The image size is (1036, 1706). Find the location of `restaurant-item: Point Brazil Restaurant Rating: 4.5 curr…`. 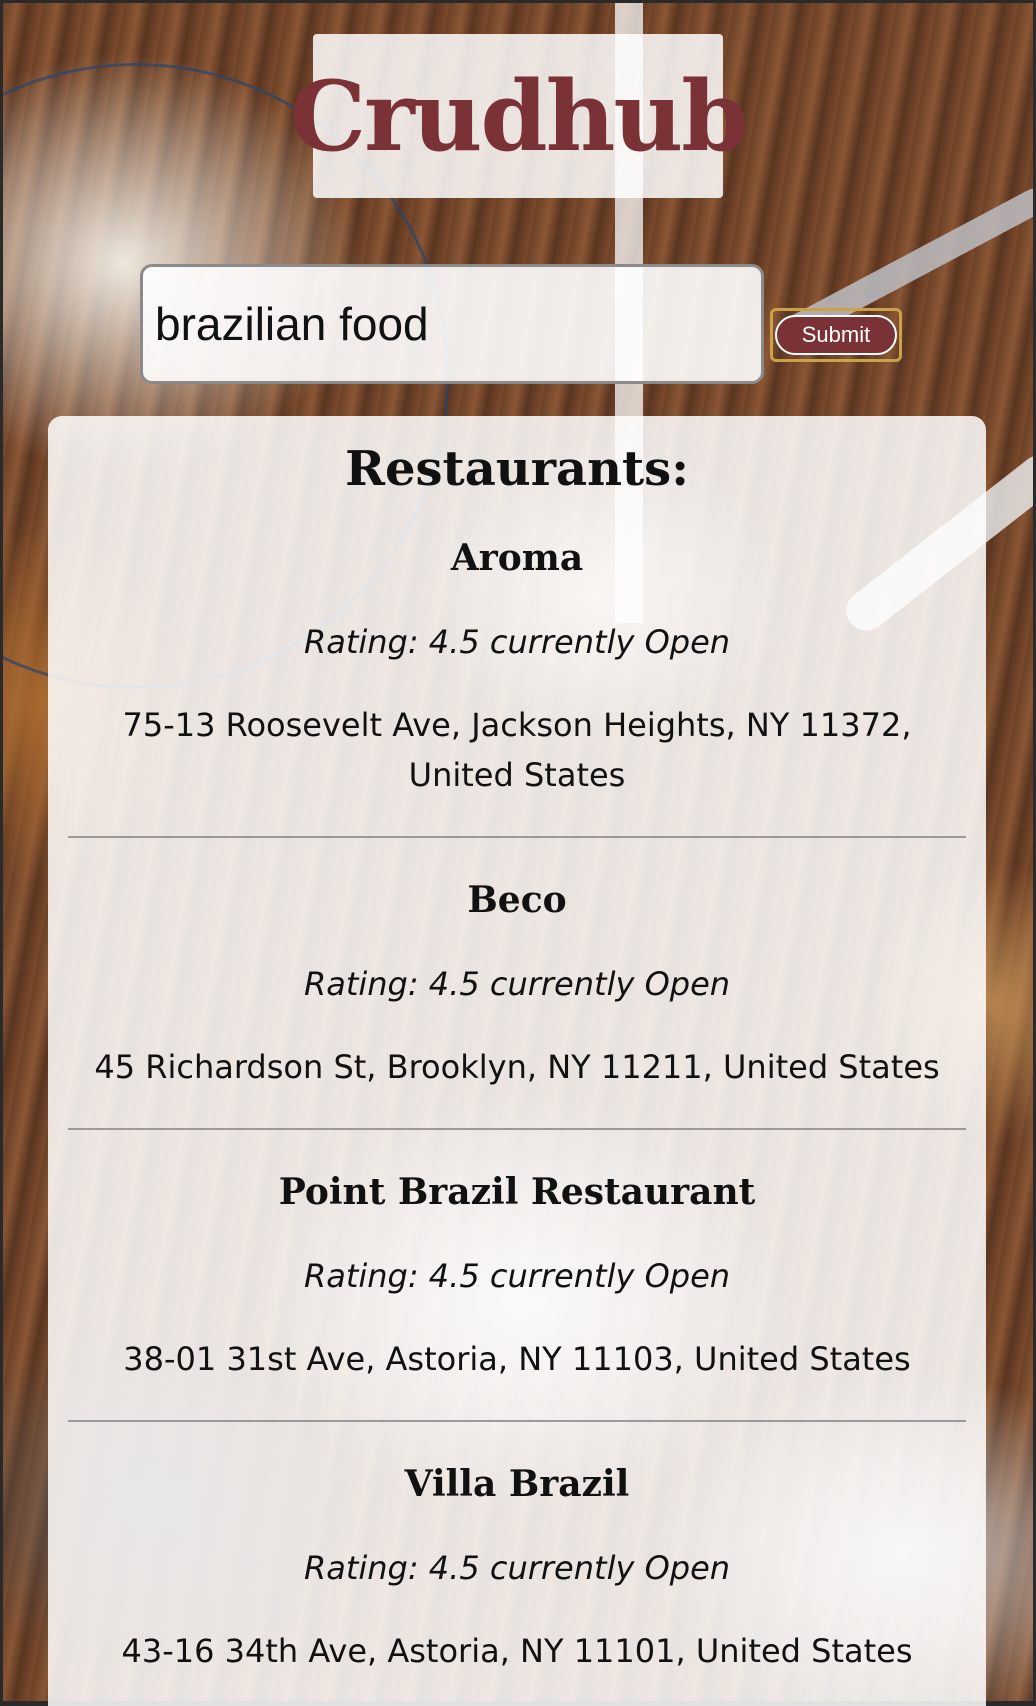

restaurant-item: Point Brazil Restaurant Rating: 4.5 curr… is located at coordinates (517, 1256).